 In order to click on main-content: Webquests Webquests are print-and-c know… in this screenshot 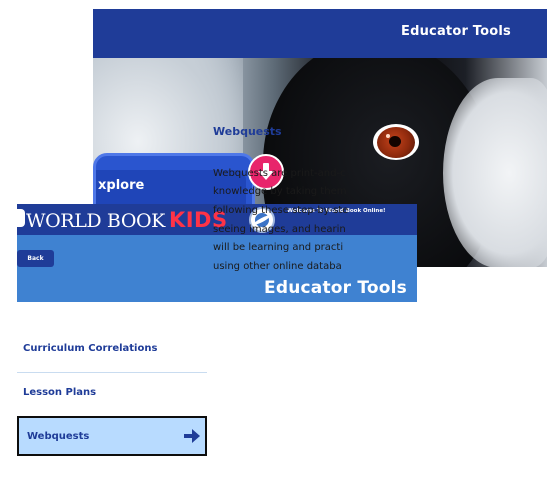, I will do `click(306, 205)`.